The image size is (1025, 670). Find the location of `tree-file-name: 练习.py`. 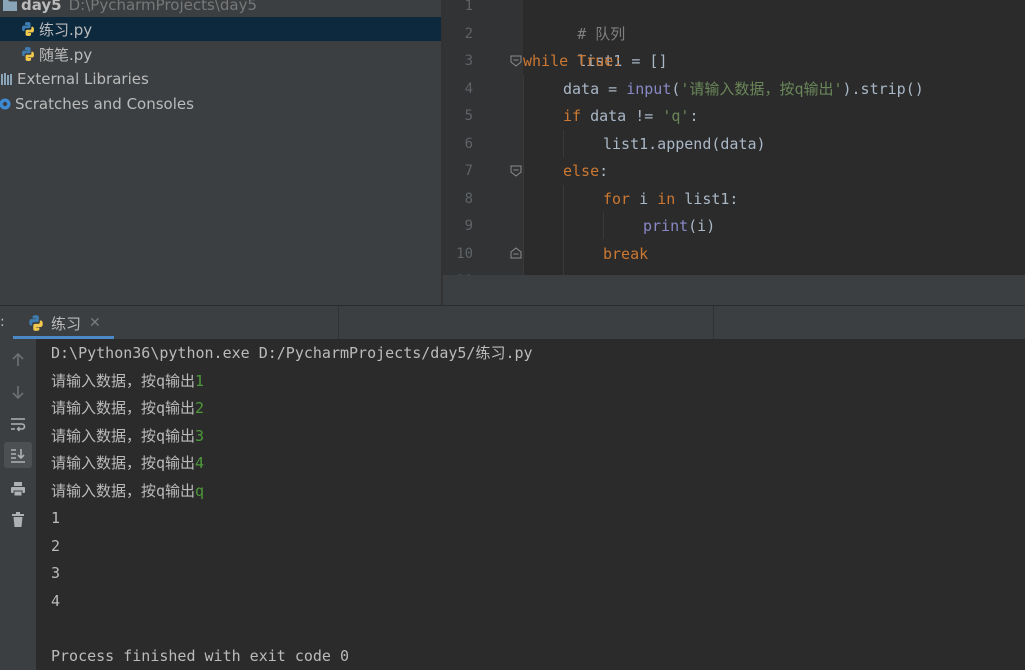

tree-file-name: 练习.py is located at coordinates (66, 29).